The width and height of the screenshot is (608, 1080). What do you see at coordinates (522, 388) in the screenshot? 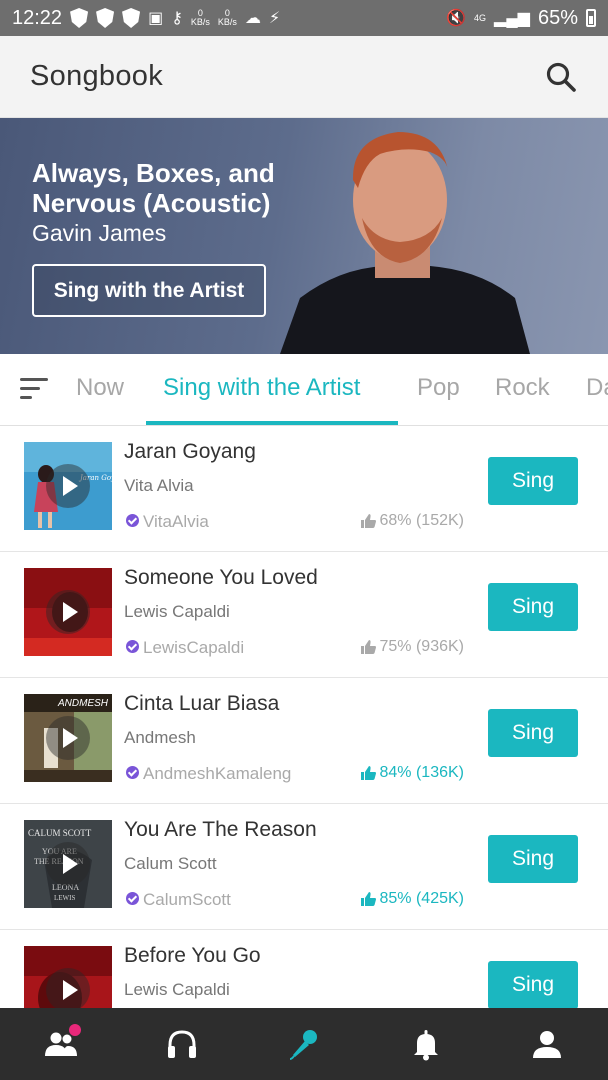
I see `tab-rock: Rock` at bounding box center [522, 388].